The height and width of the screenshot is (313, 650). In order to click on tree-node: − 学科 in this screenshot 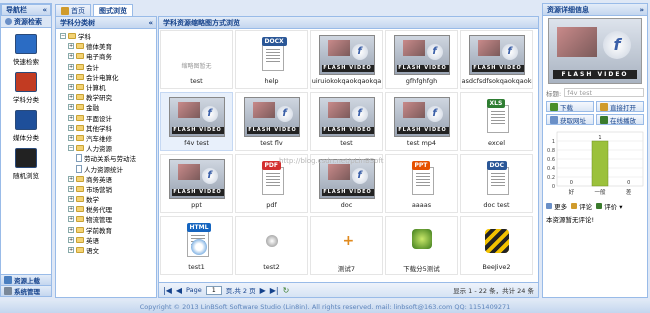, I will do `click(108, 36)`.